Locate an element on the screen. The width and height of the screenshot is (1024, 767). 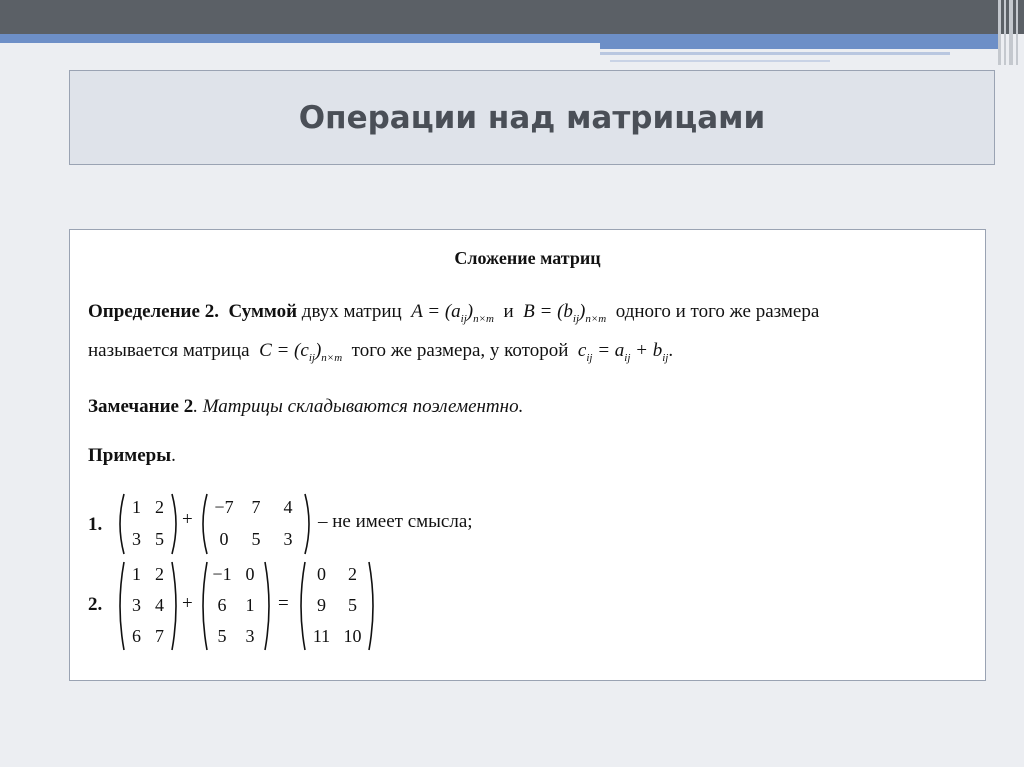
slide-top-bar is located at coordinates (512, 17).